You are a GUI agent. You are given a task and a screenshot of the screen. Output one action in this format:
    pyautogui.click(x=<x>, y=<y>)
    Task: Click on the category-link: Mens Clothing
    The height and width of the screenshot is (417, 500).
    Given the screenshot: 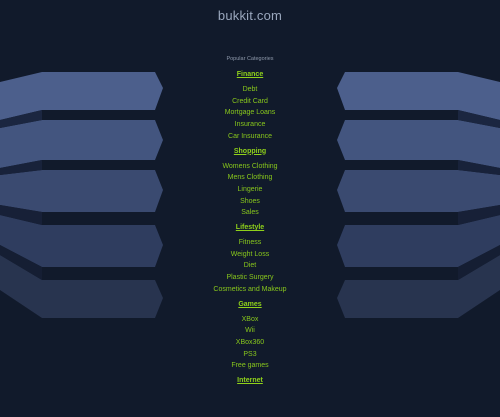 What is the action you would take?
    pyautogui.click(x=250, y=178)
    